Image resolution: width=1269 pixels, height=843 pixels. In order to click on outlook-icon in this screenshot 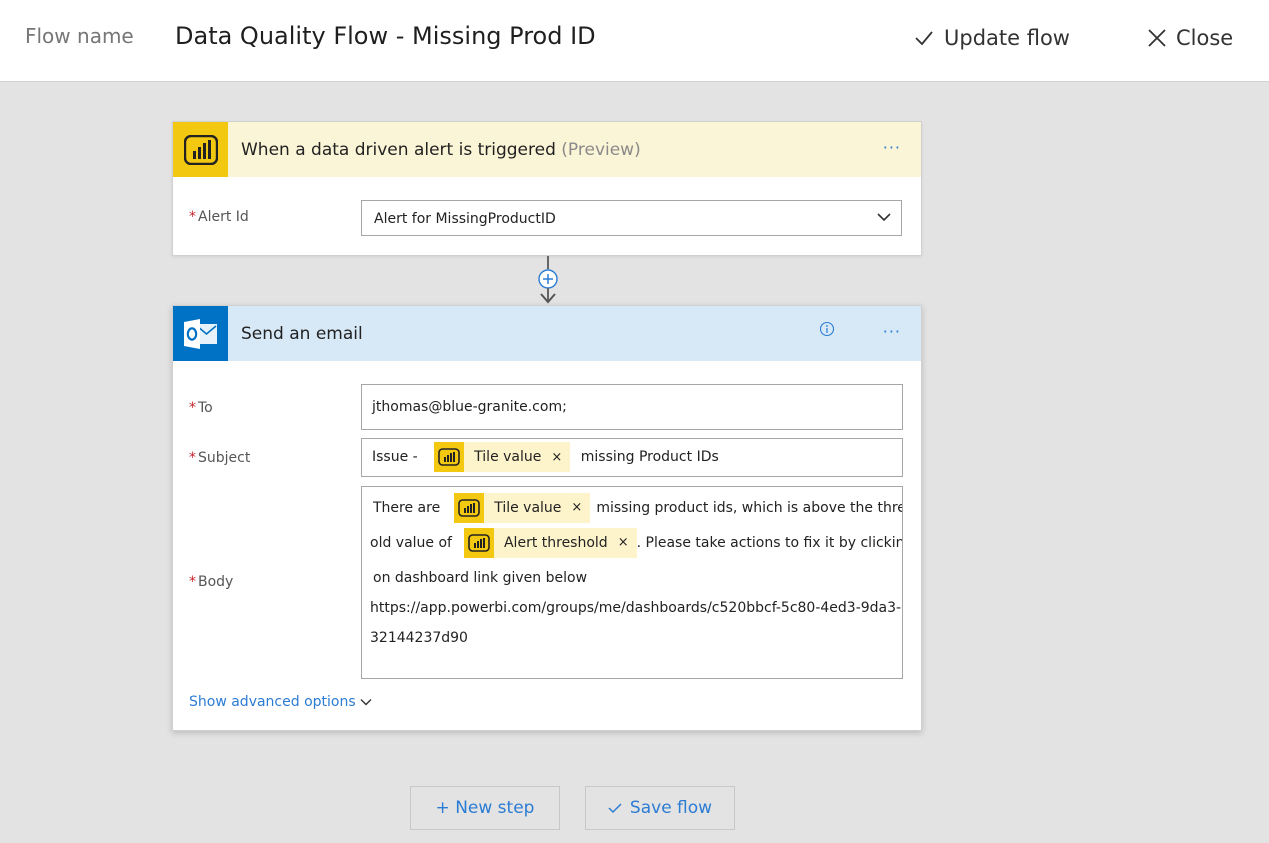, I will do `click(200, 333)`.